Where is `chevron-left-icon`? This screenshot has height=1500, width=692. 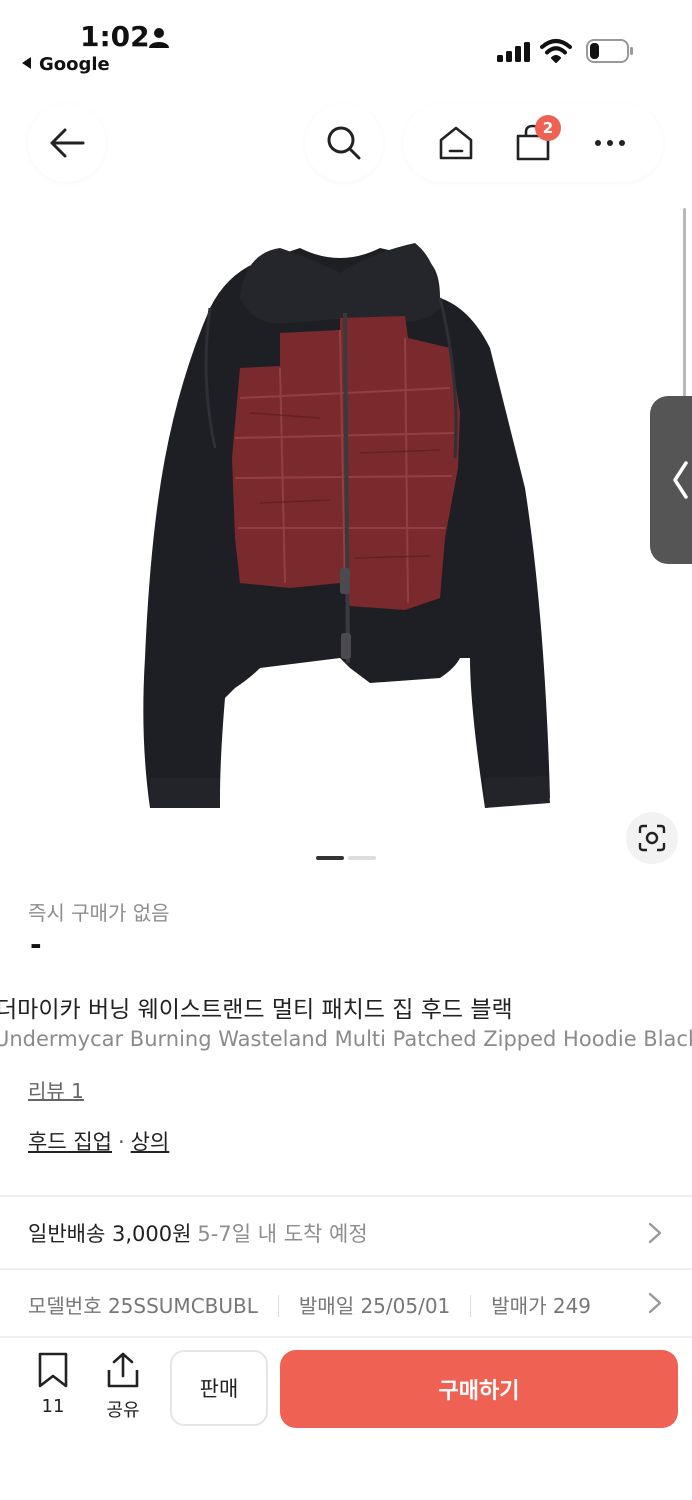
chevron-left-icon is located at coordinates (680, 480).